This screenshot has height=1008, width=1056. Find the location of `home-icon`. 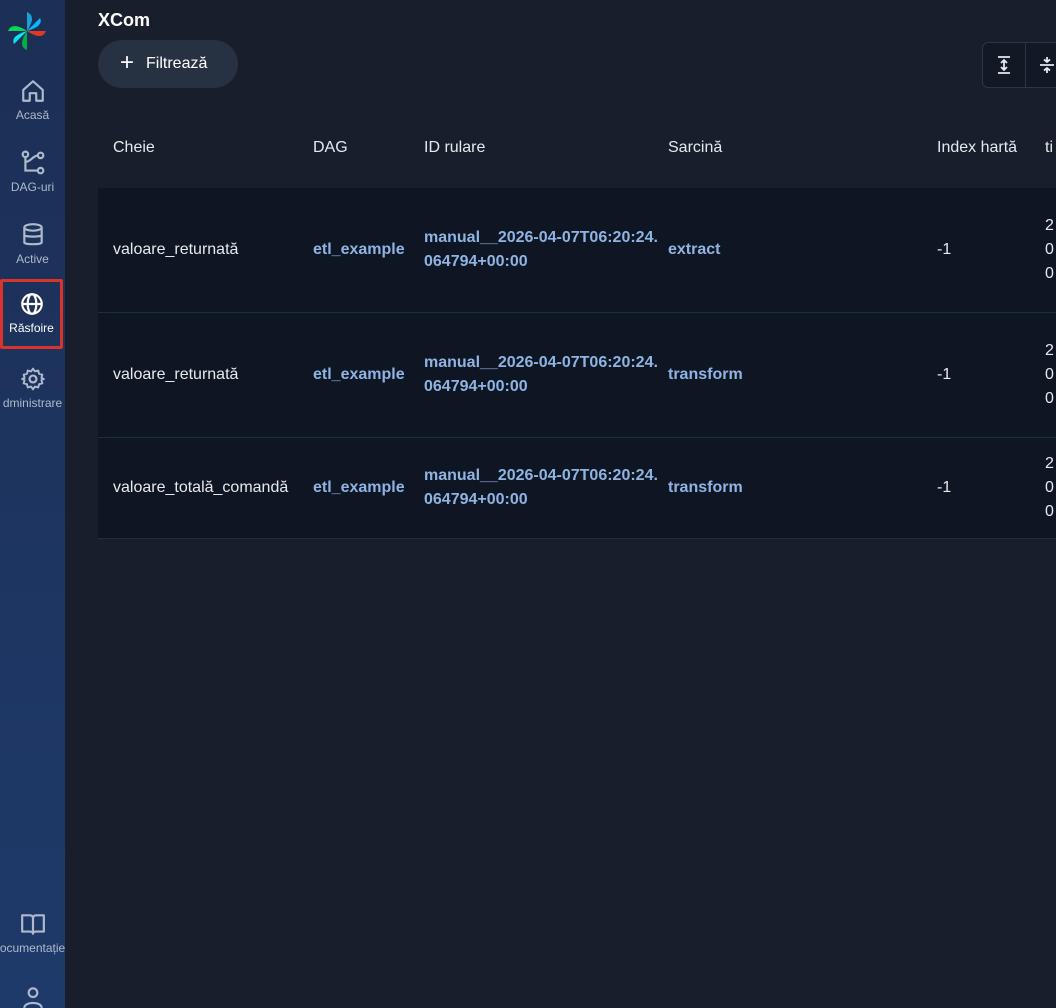

home-icon is located at coordinates (32, 91).